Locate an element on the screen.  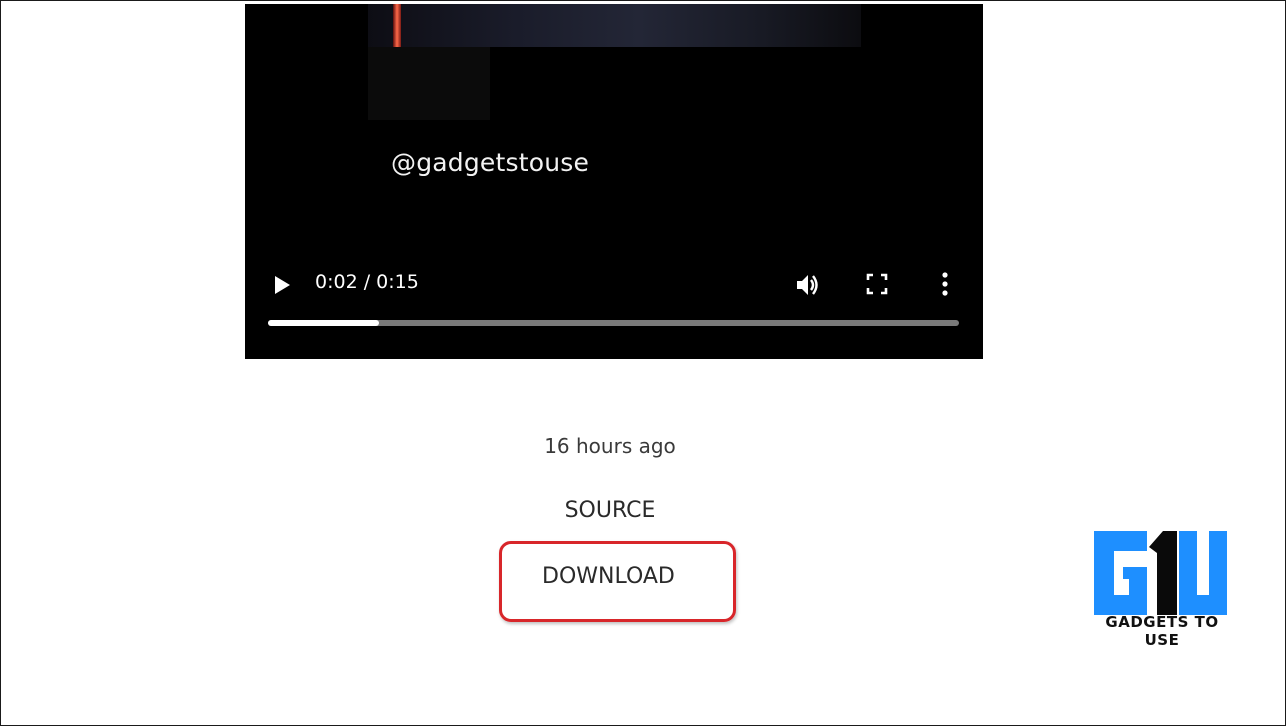
logo-caption: GADGETS TO USE is located at coordinates (1162, 631).